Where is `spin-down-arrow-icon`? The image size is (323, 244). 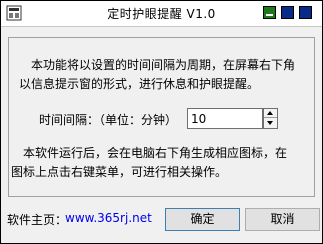 spin-down-arrow-icon is located at coordinates (270, 123).